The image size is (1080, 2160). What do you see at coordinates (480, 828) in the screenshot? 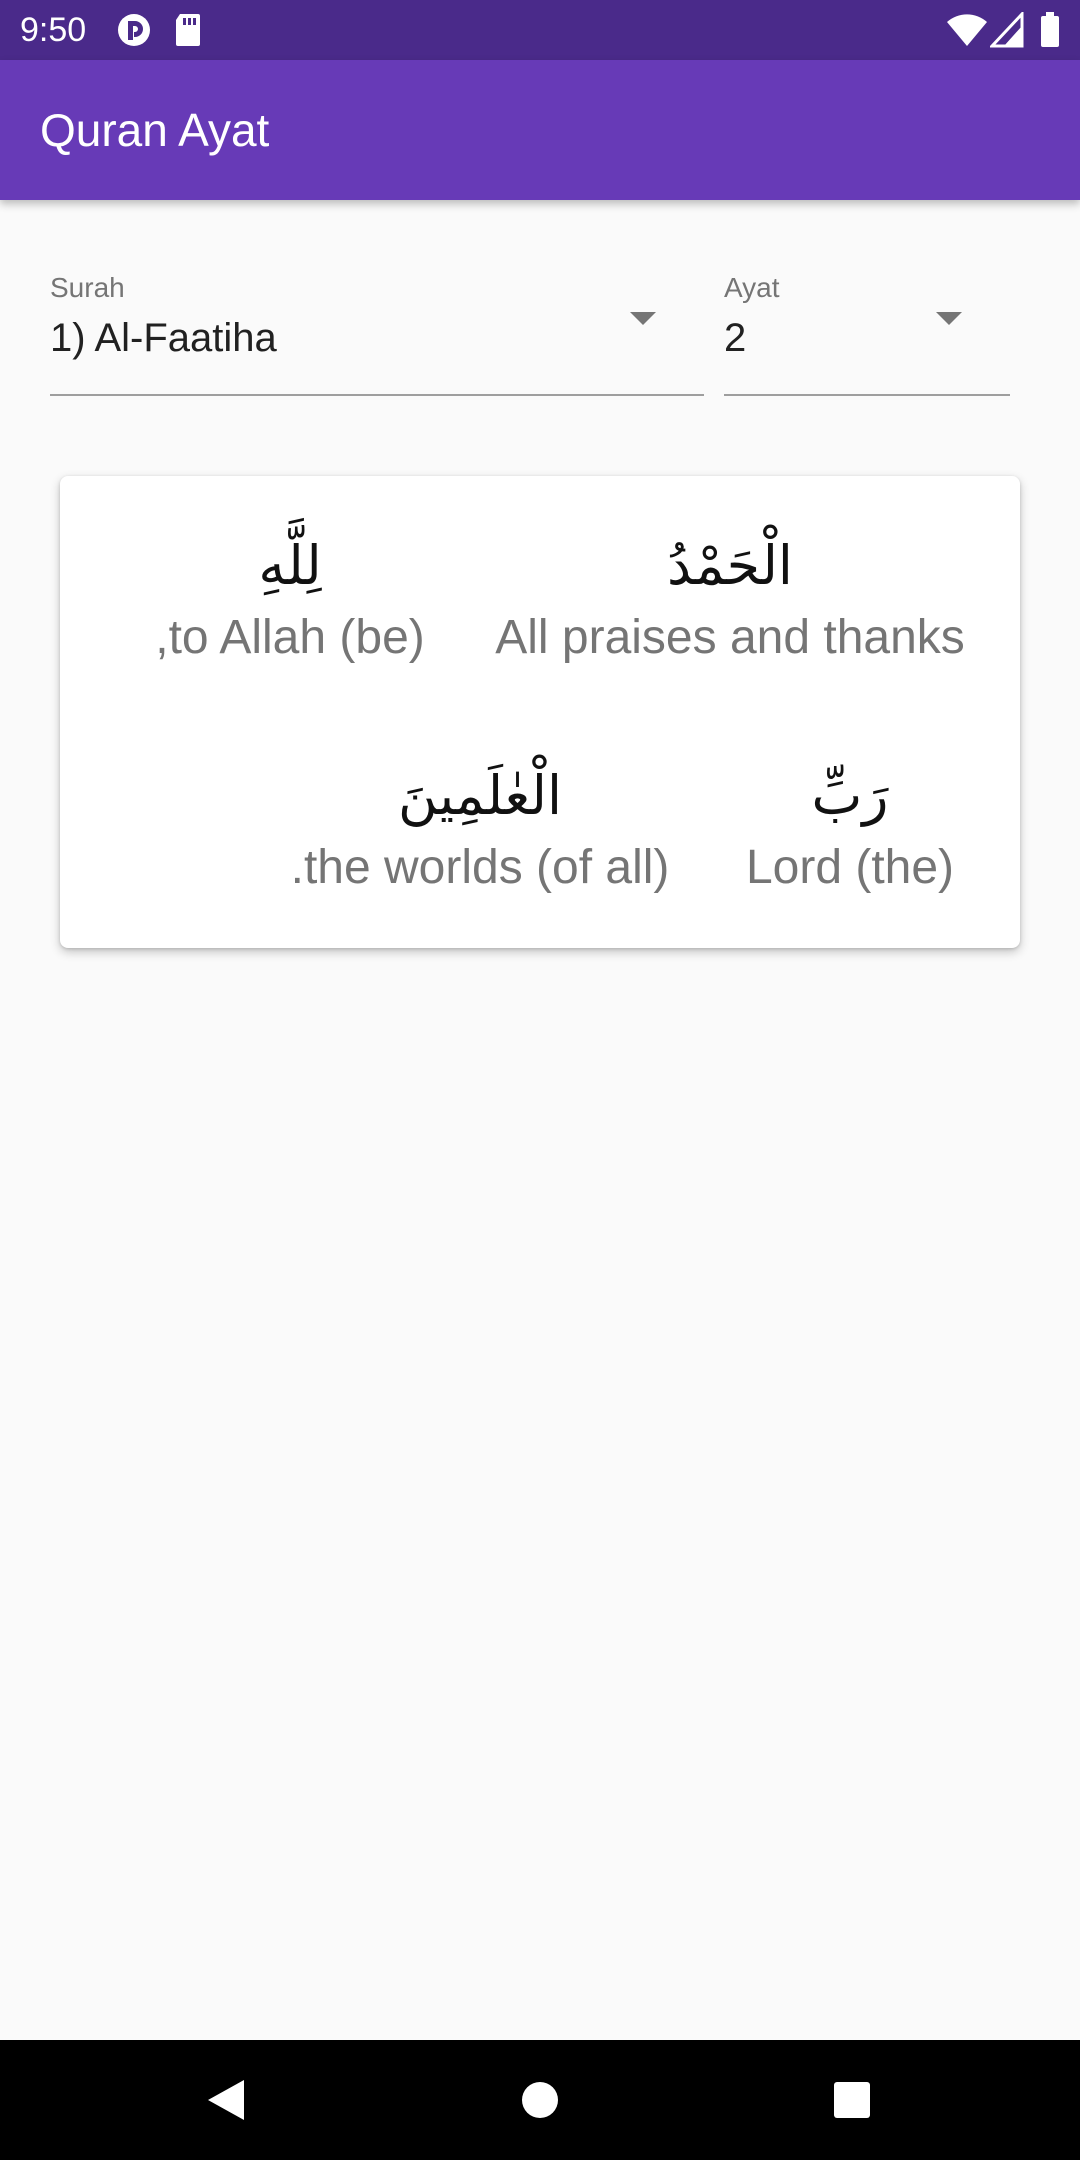
I see `ayah-word: الْعٰلَمِينَ the worlds (of all).` at bounding box center [480, 828].